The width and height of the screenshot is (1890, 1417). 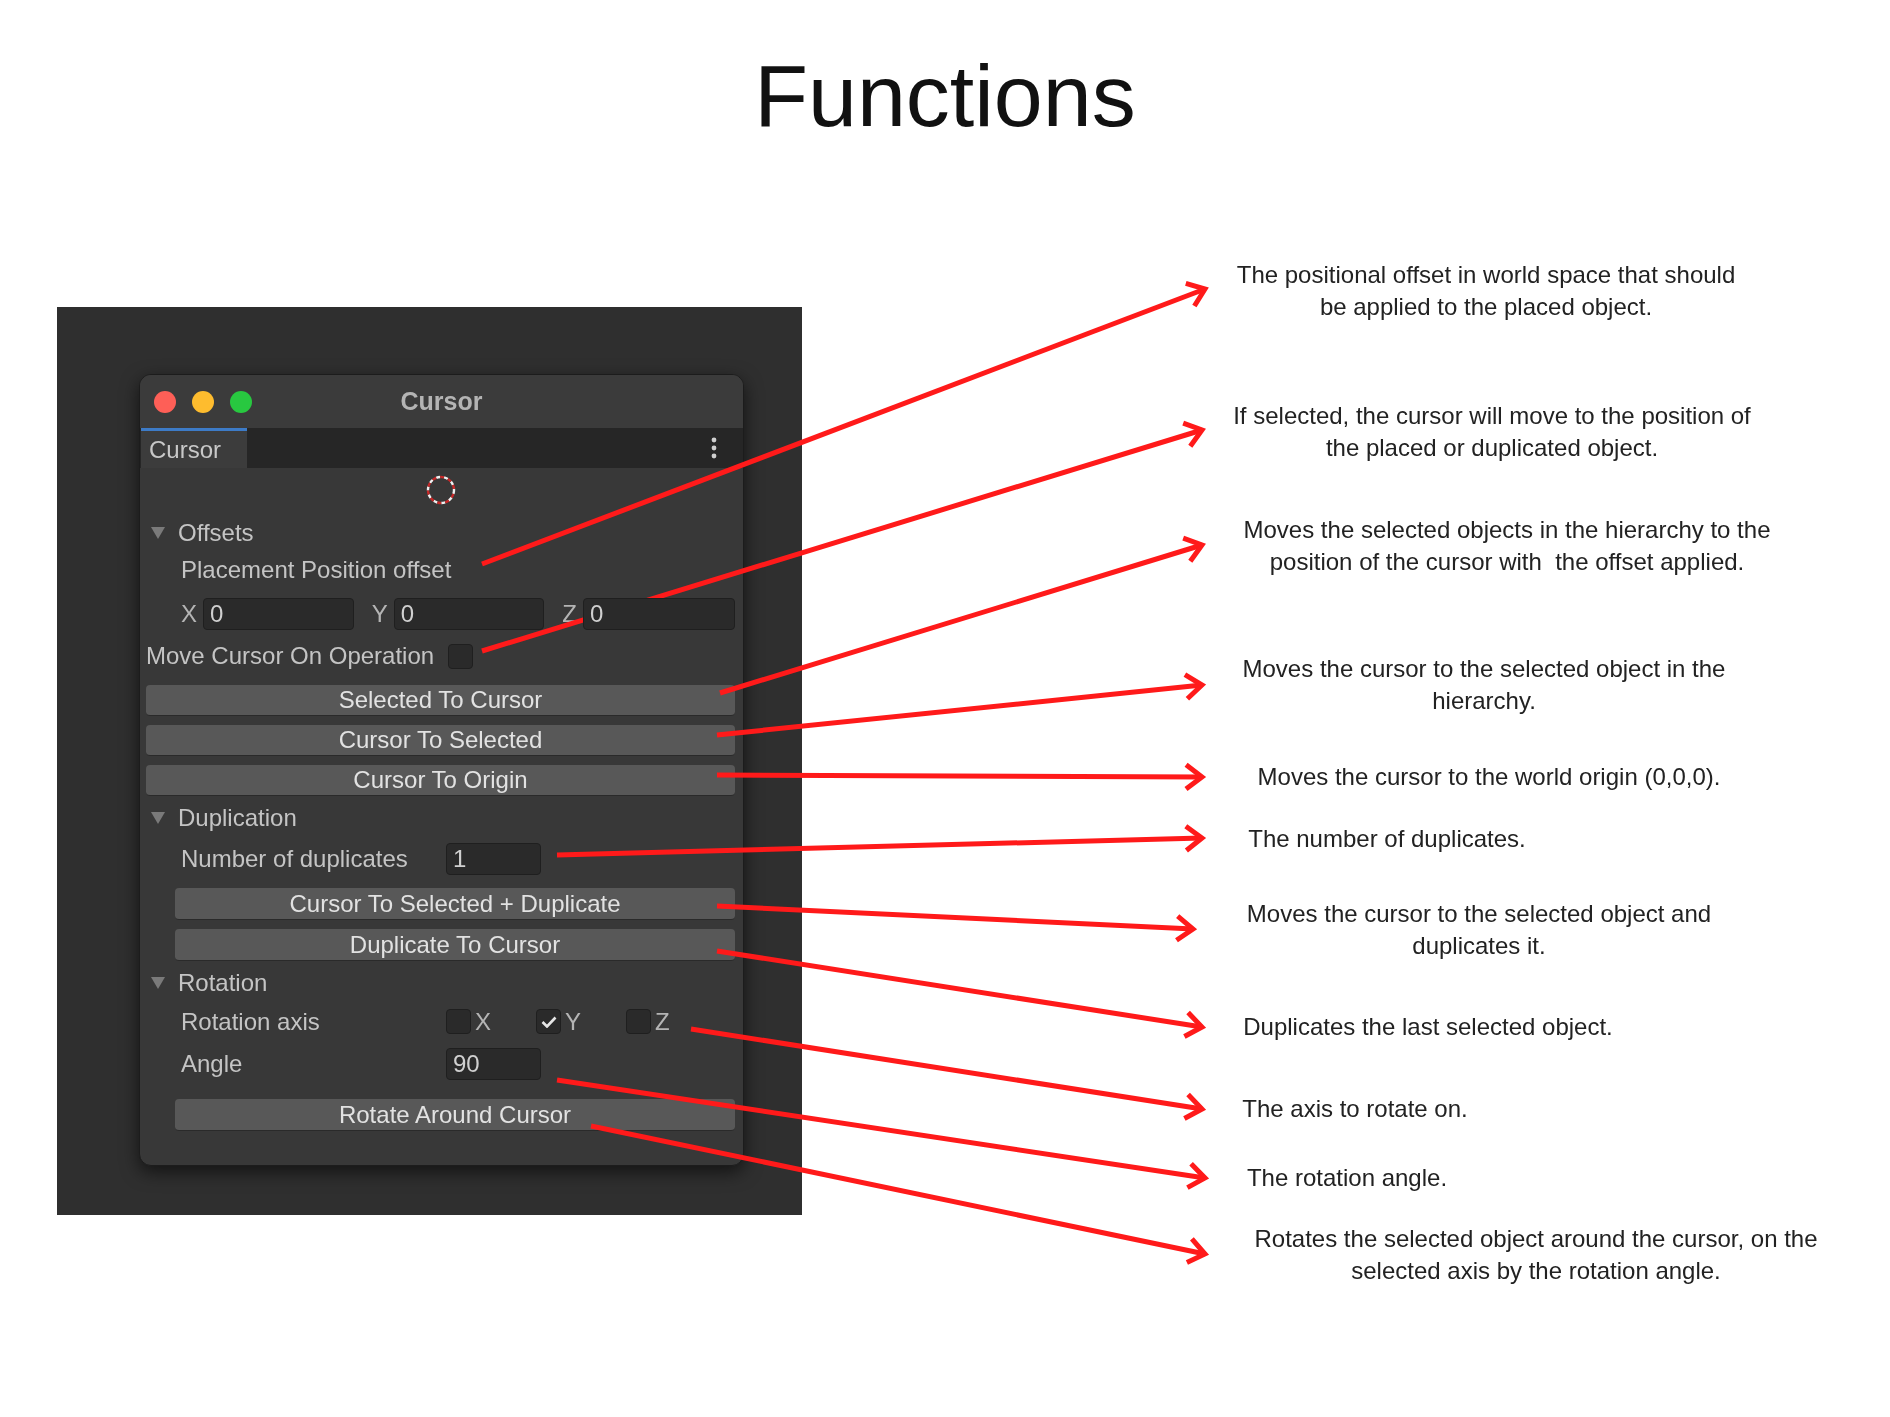 What do you see at coordinates (203, 401) in the screenshot?
I see `window-minimize-button` at bounding box center [203, 401].